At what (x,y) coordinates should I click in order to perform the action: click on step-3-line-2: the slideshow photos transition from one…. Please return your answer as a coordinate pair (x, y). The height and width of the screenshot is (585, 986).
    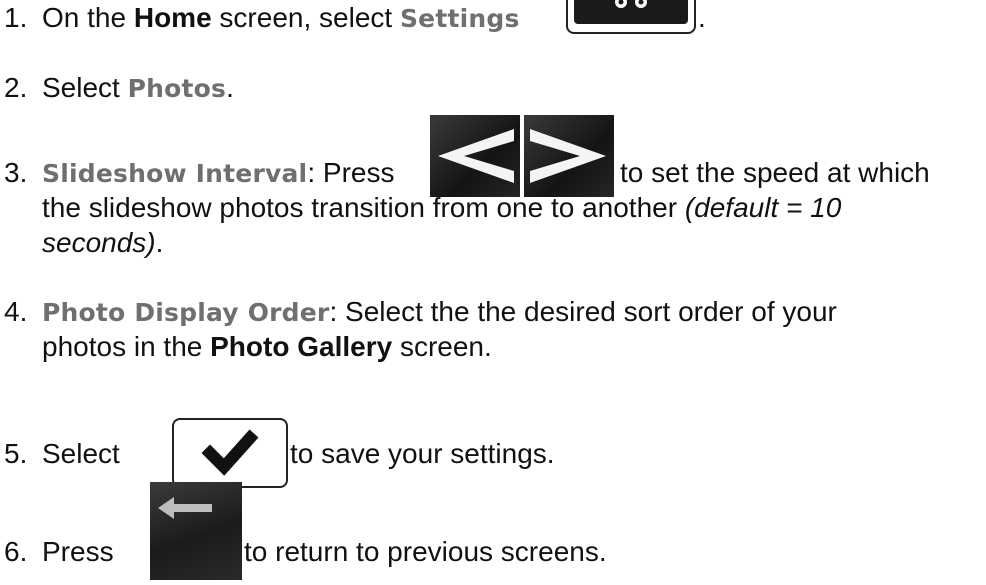
    Looking at the image, I should click on (442, 207).